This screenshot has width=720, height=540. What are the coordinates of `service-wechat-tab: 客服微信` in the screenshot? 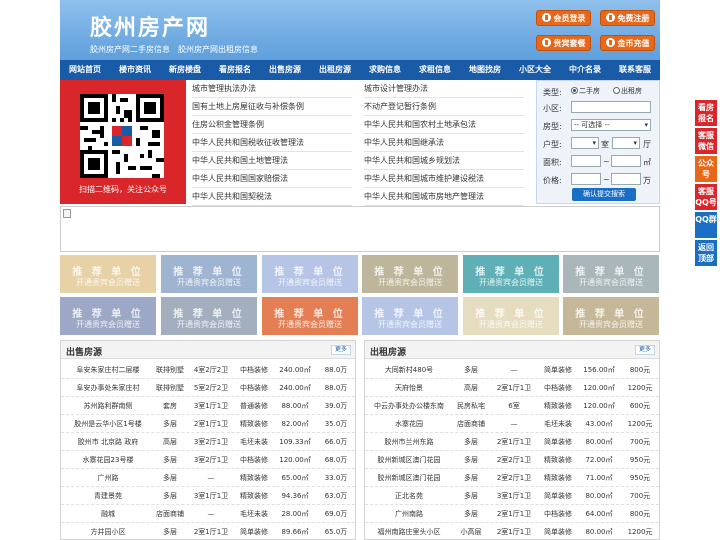 It's located at (706, 141).